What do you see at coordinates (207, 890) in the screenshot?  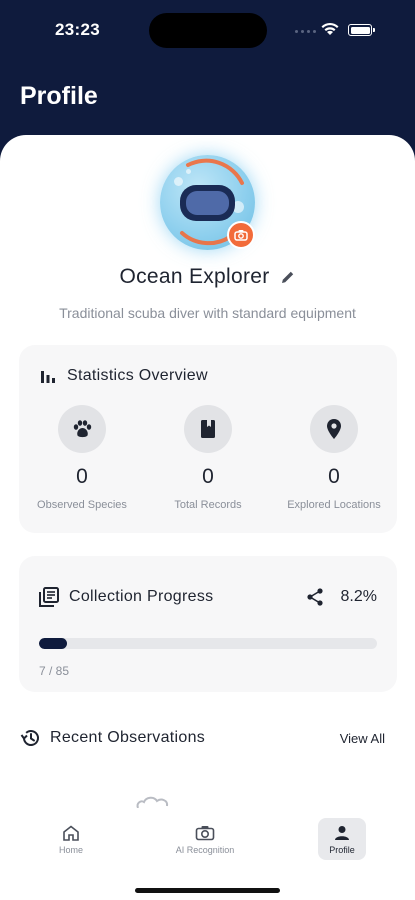 I see `home-indicator` at bounding box center [207, 890].